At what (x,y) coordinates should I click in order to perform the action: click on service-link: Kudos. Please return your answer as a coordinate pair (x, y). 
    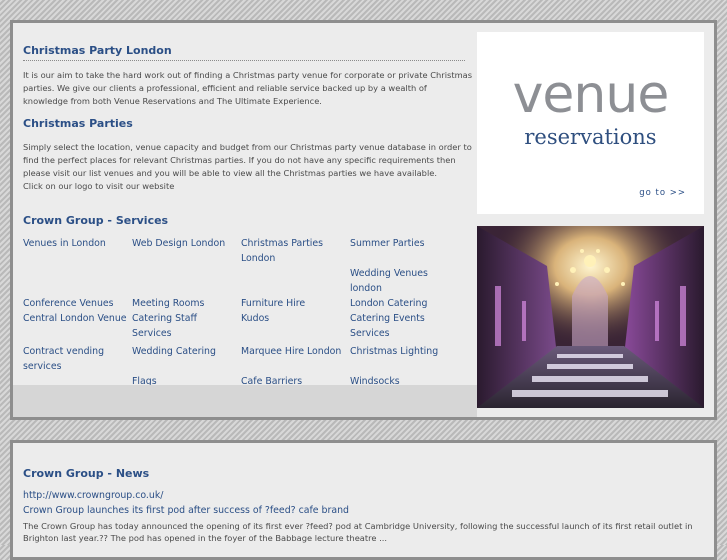
    Looking at the image, I should click on (295, 326).